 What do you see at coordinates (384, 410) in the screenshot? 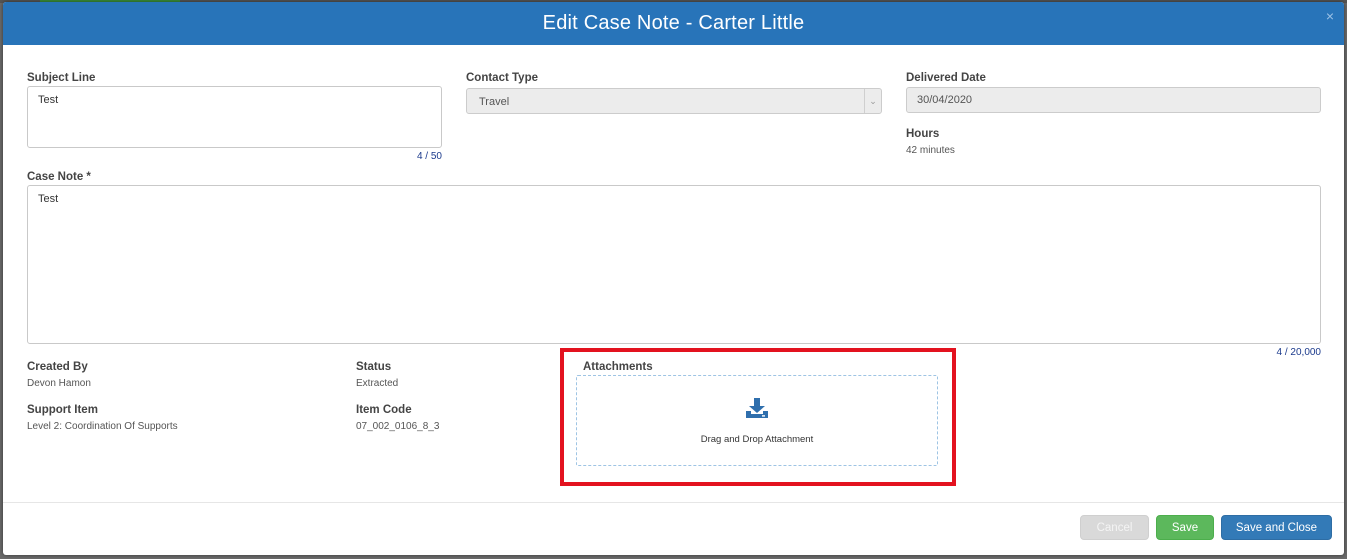
I see `item-code-label: Item Code` at bounding box center [384, 410].